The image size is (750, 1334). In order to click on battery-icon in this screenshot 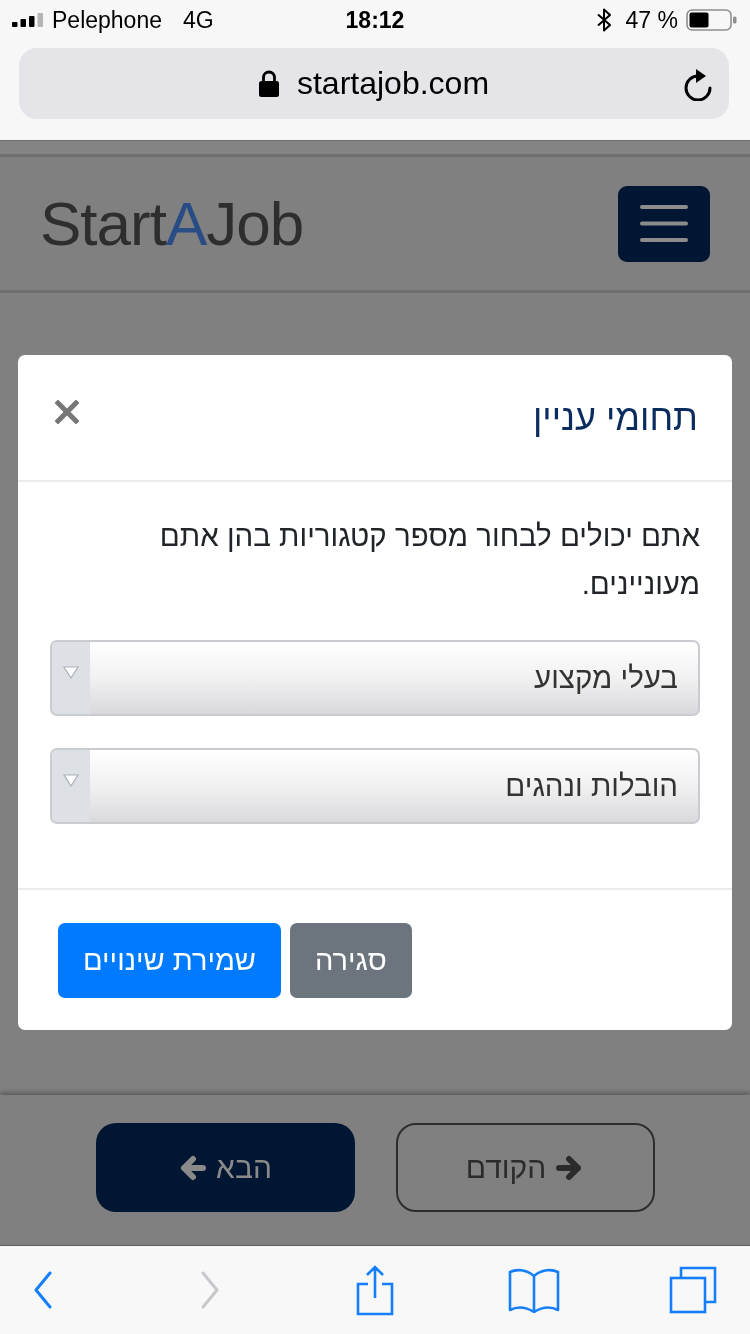, I will do `click(712, 20)`.